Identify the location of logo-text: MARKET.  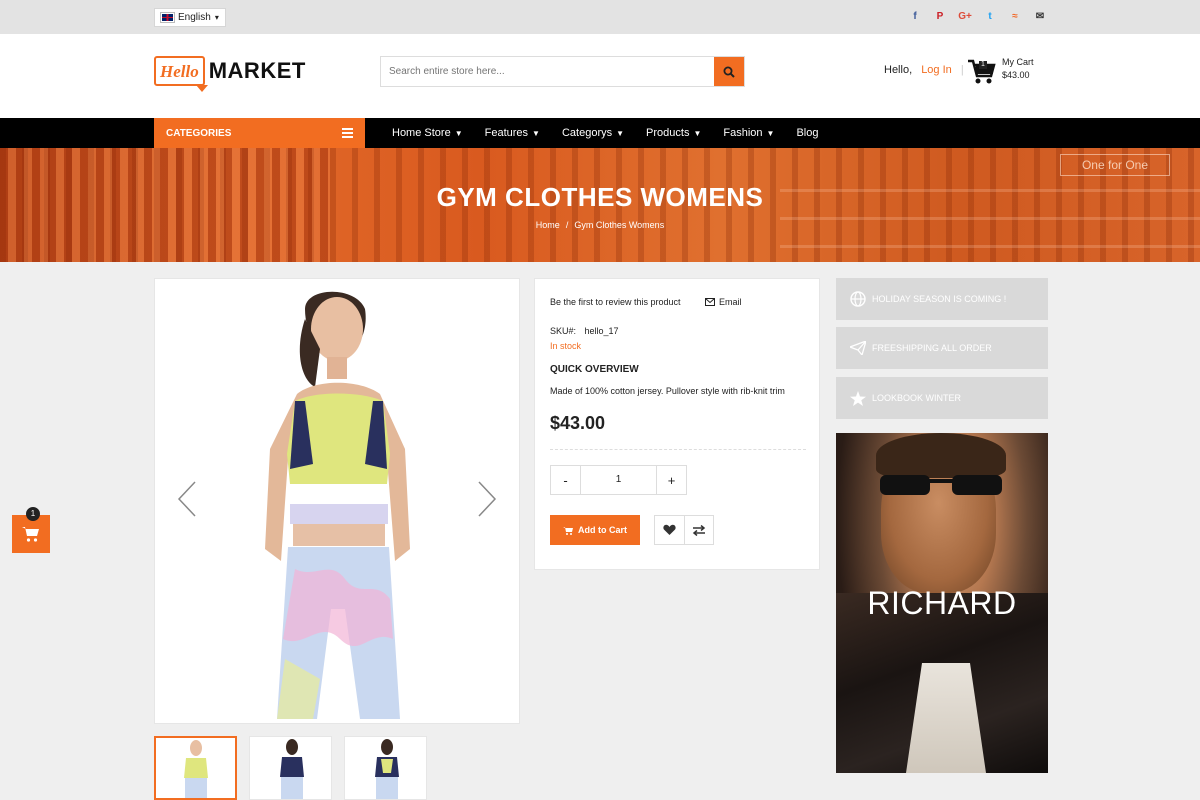
(257, 70).